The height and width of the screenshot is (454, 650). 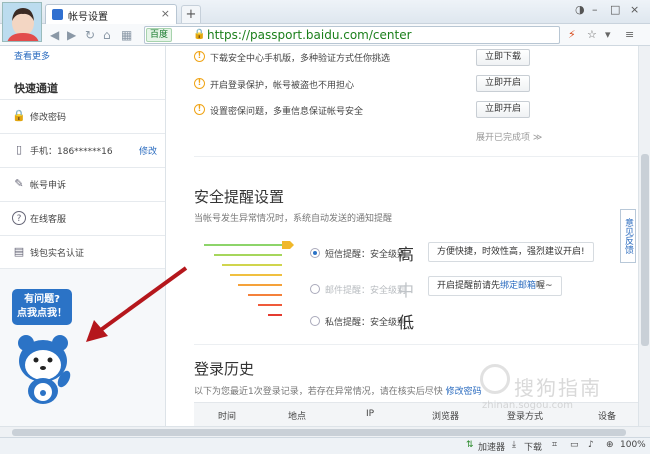 What do you see at coordinates (90, 35) in the screenshot?
I see `refresh-icon: ↻` at bounding box center [90, 35].